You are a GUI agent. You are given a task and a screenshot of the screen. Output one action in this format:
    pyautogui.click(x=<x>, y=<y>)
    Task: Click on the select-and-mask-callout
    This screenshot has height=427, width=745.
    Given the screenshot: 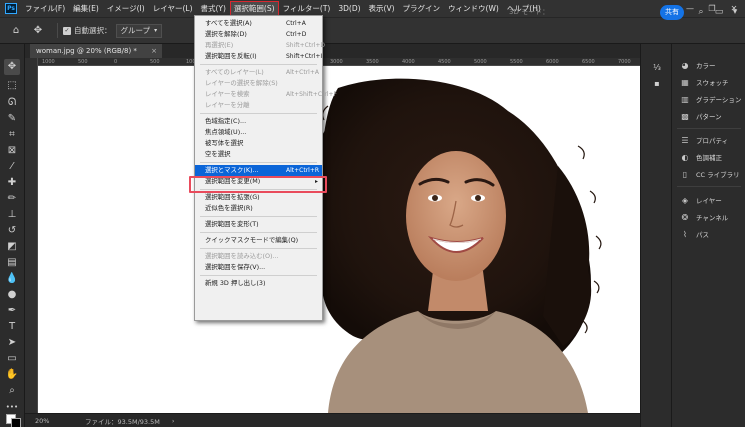 What is the action you would take?
    pyautogui.click(x=258, y=184)
    